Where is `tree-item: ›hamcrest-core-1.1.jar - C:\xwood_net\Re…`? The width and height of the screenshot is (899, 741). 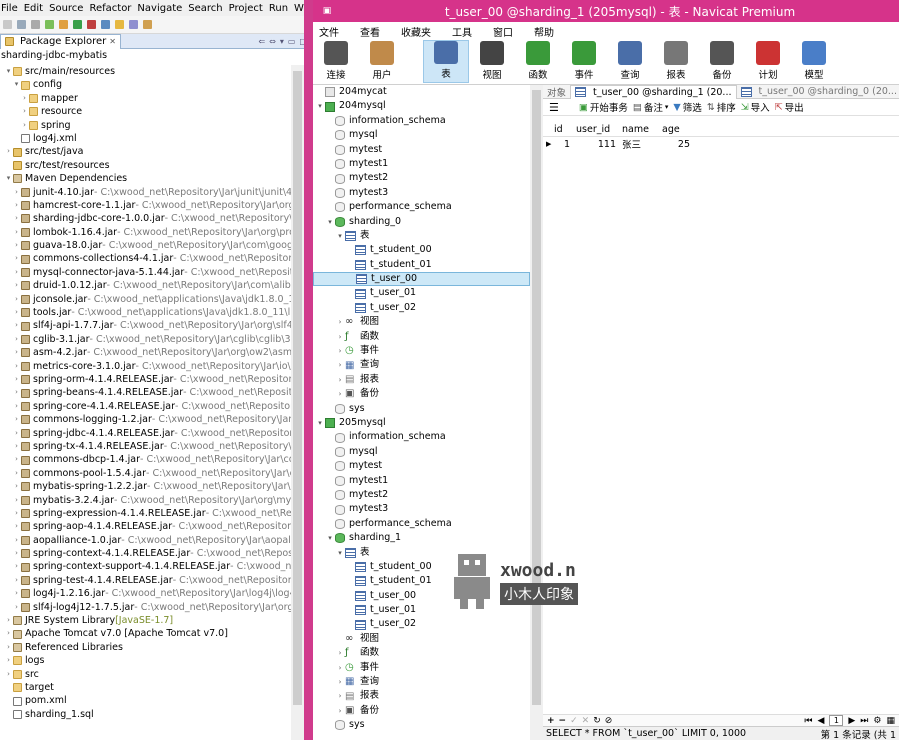 tree-item: ›hamcrest-core-1.1.jar - C:\xwood_net\Re… is located at coordinates (145, 205).